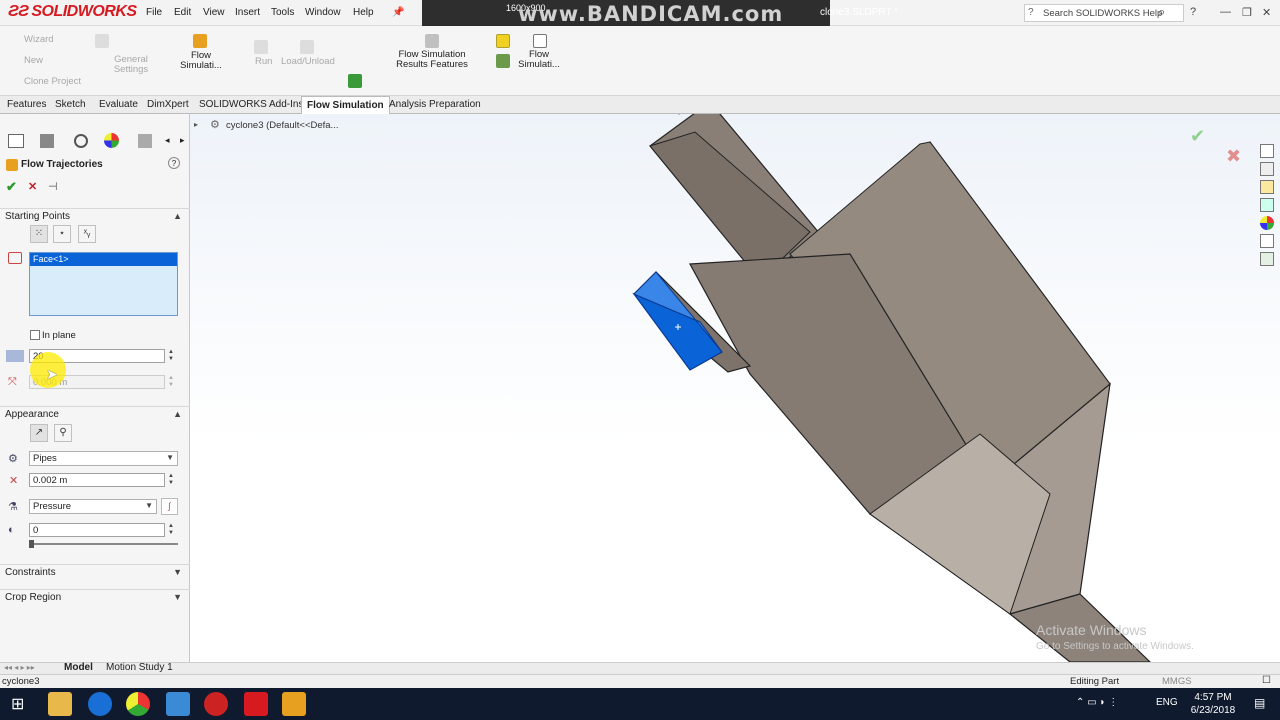  Describe the element at coordinates (17, 704) in the screenshot. I see `windows-start-icon: ⊞` at that location.